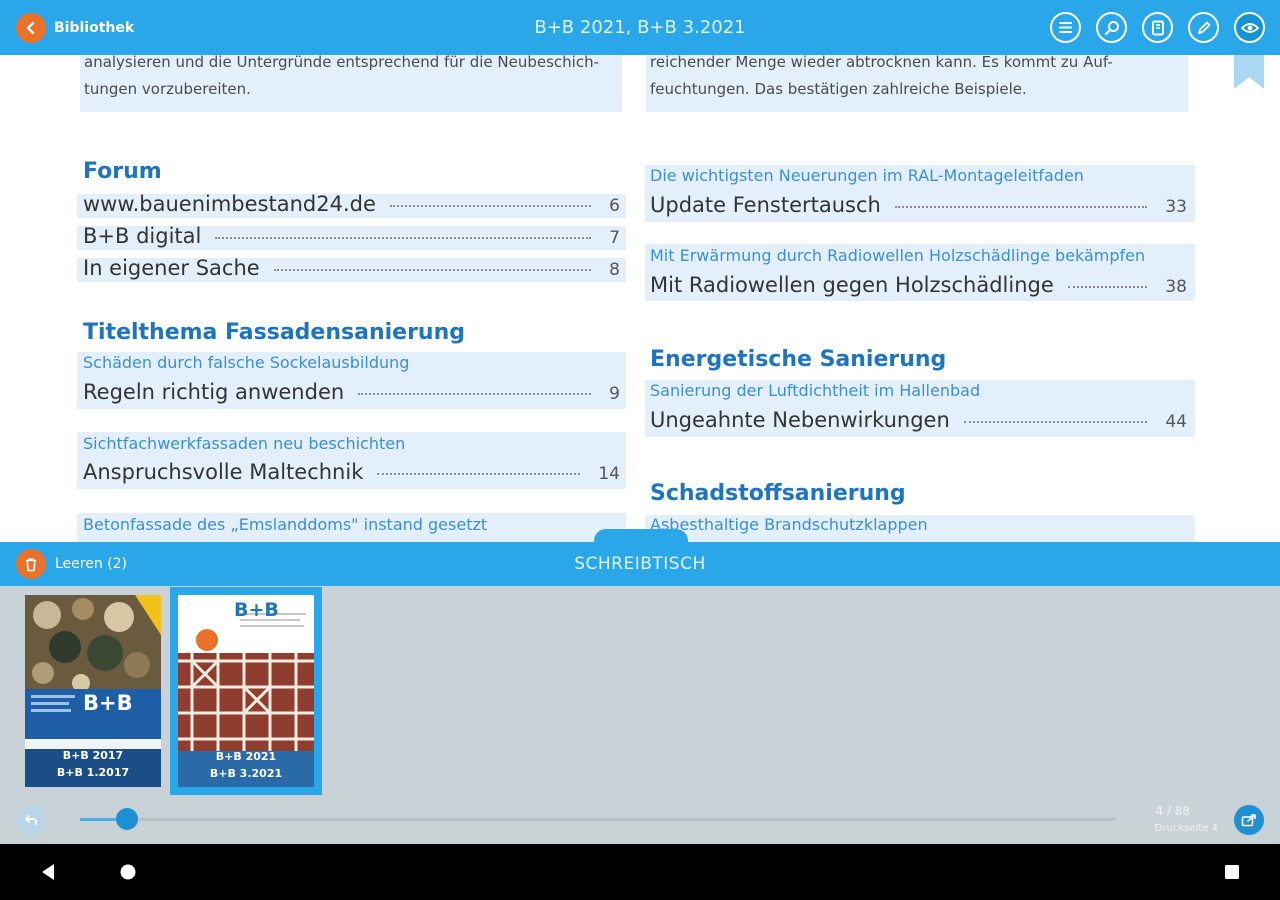 This screenshot has width=1280, height=900. What do you see at coordinates (1186, 828) in the screenshot?
I see `print-page-label: Druckseite 4` at bounding box center [1186, 828].